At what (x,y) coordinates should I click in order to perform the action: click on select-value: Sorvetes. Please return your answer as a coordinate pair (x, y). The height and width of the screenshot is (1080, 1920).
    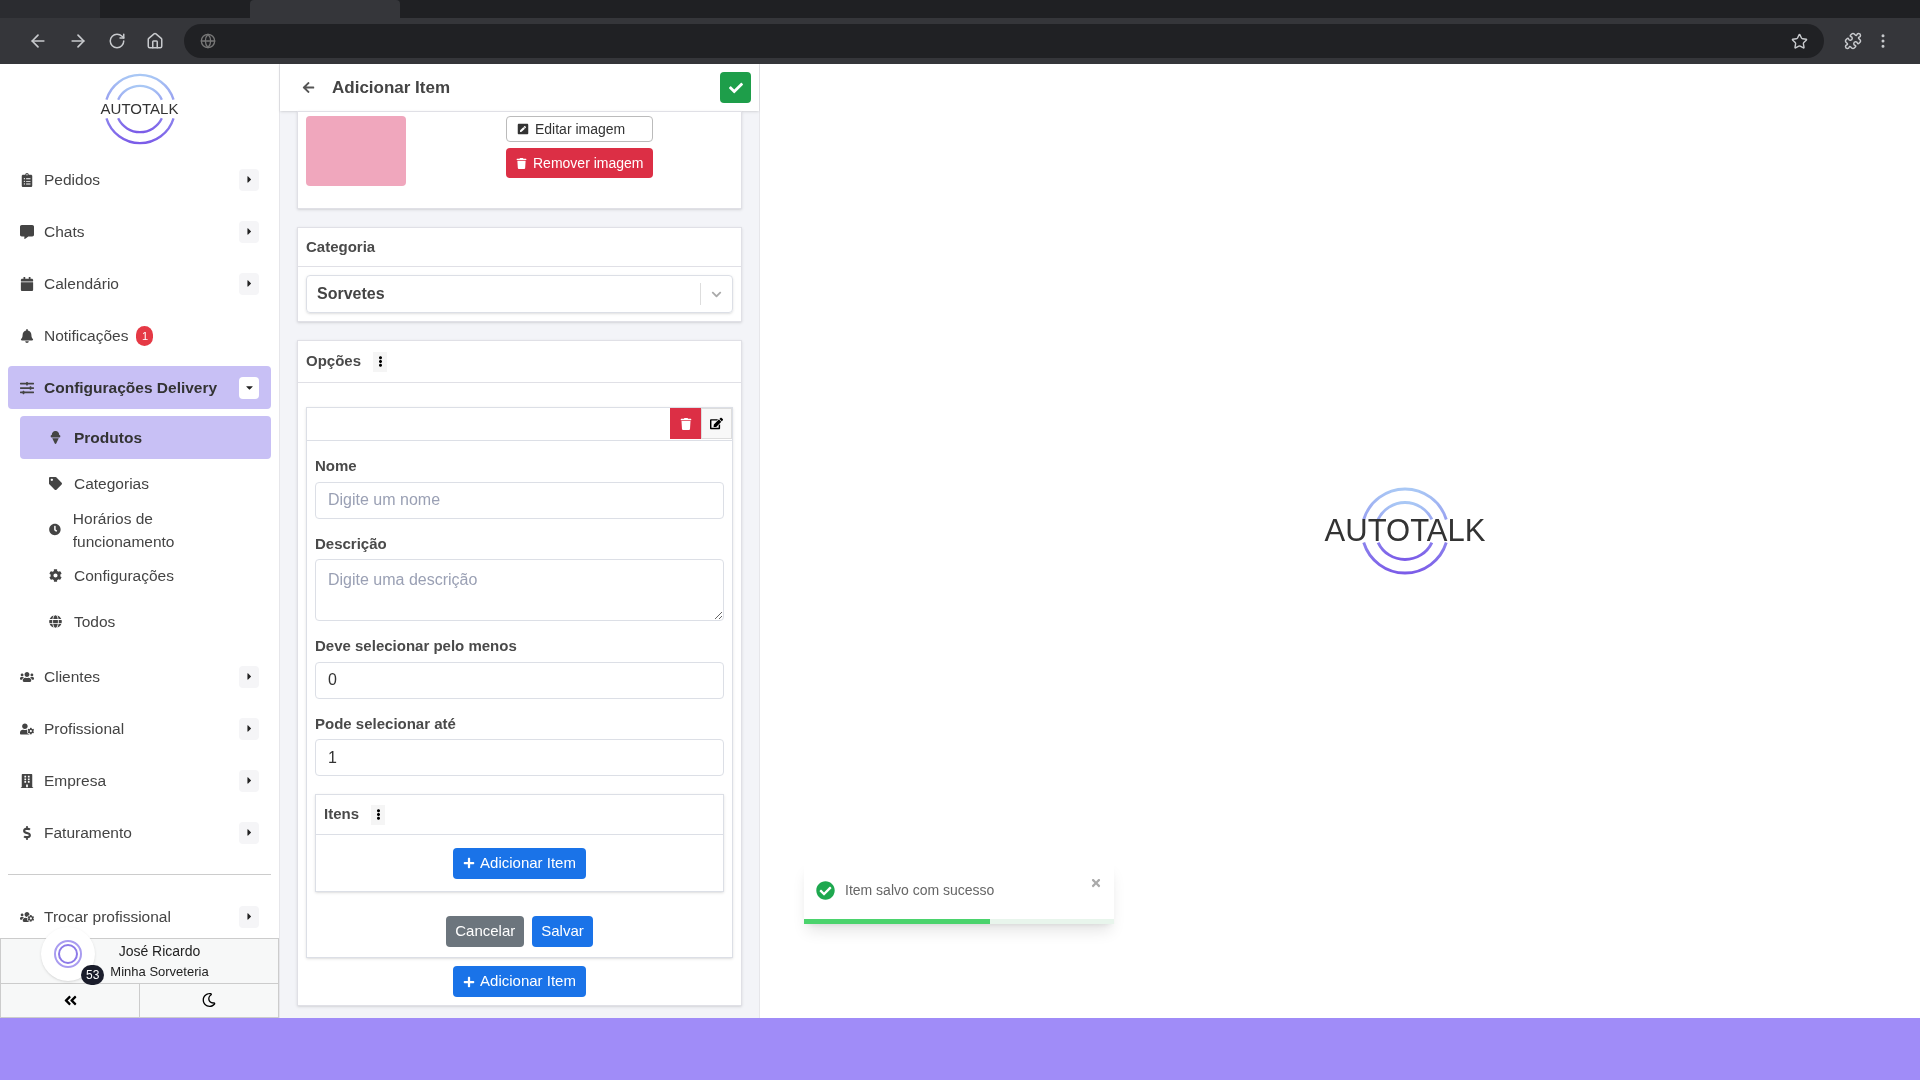
    Looking at the image, I should click on (351, 294).